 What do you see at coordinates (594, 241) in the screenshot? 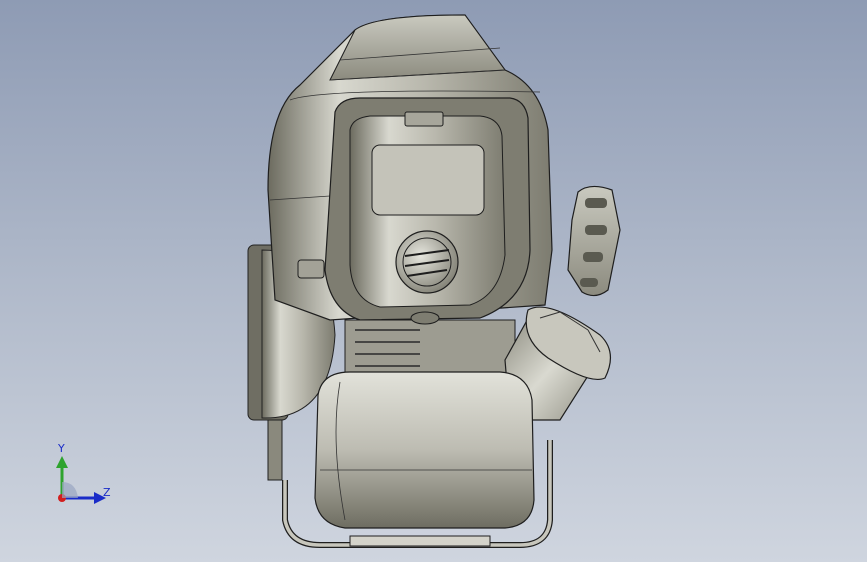
I see `starter-handle` at bounding box center [594, 241].